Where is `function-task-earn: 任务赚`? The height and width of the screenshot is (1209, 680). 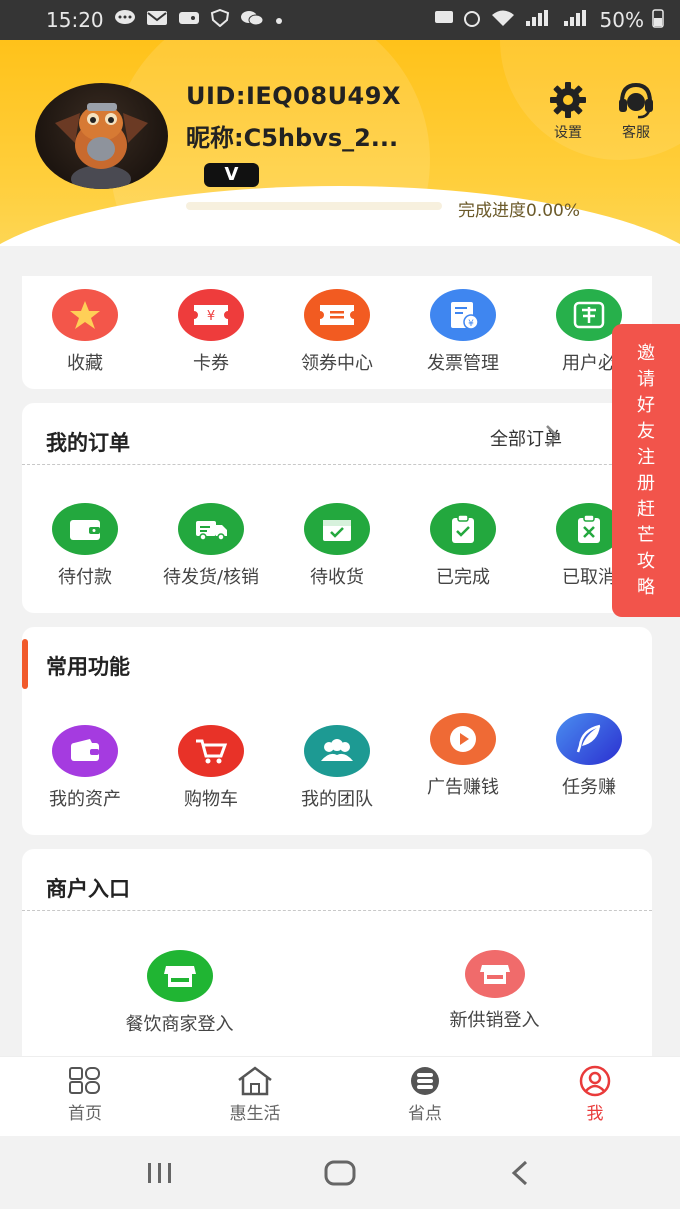 function-task-earn: 任务赚 is located at coordinates (589, 762).